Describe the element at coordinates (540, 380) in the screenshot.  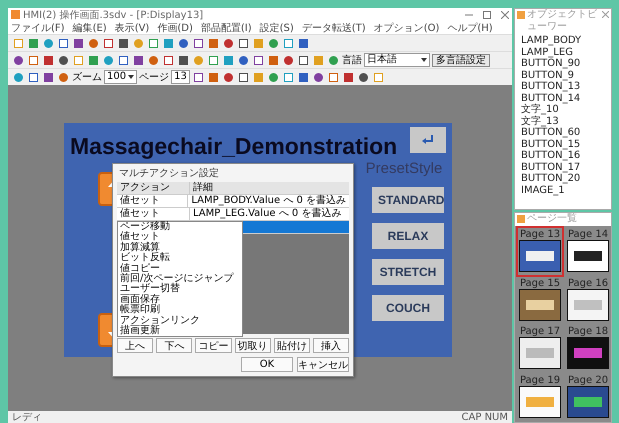
I see `page-label: Page 19` at that location.